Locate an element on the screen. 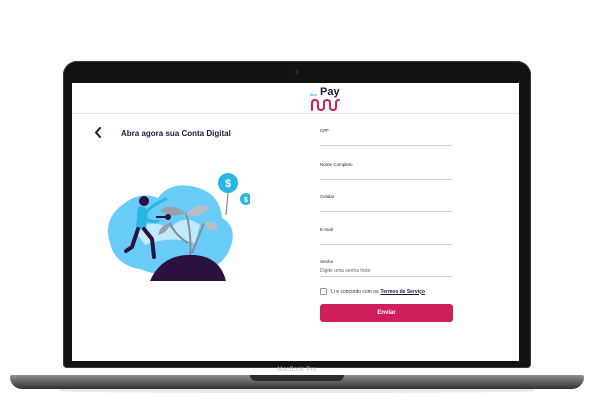 The image size is (594, 420). laptop-shadow is located at coordinates (297, 391).